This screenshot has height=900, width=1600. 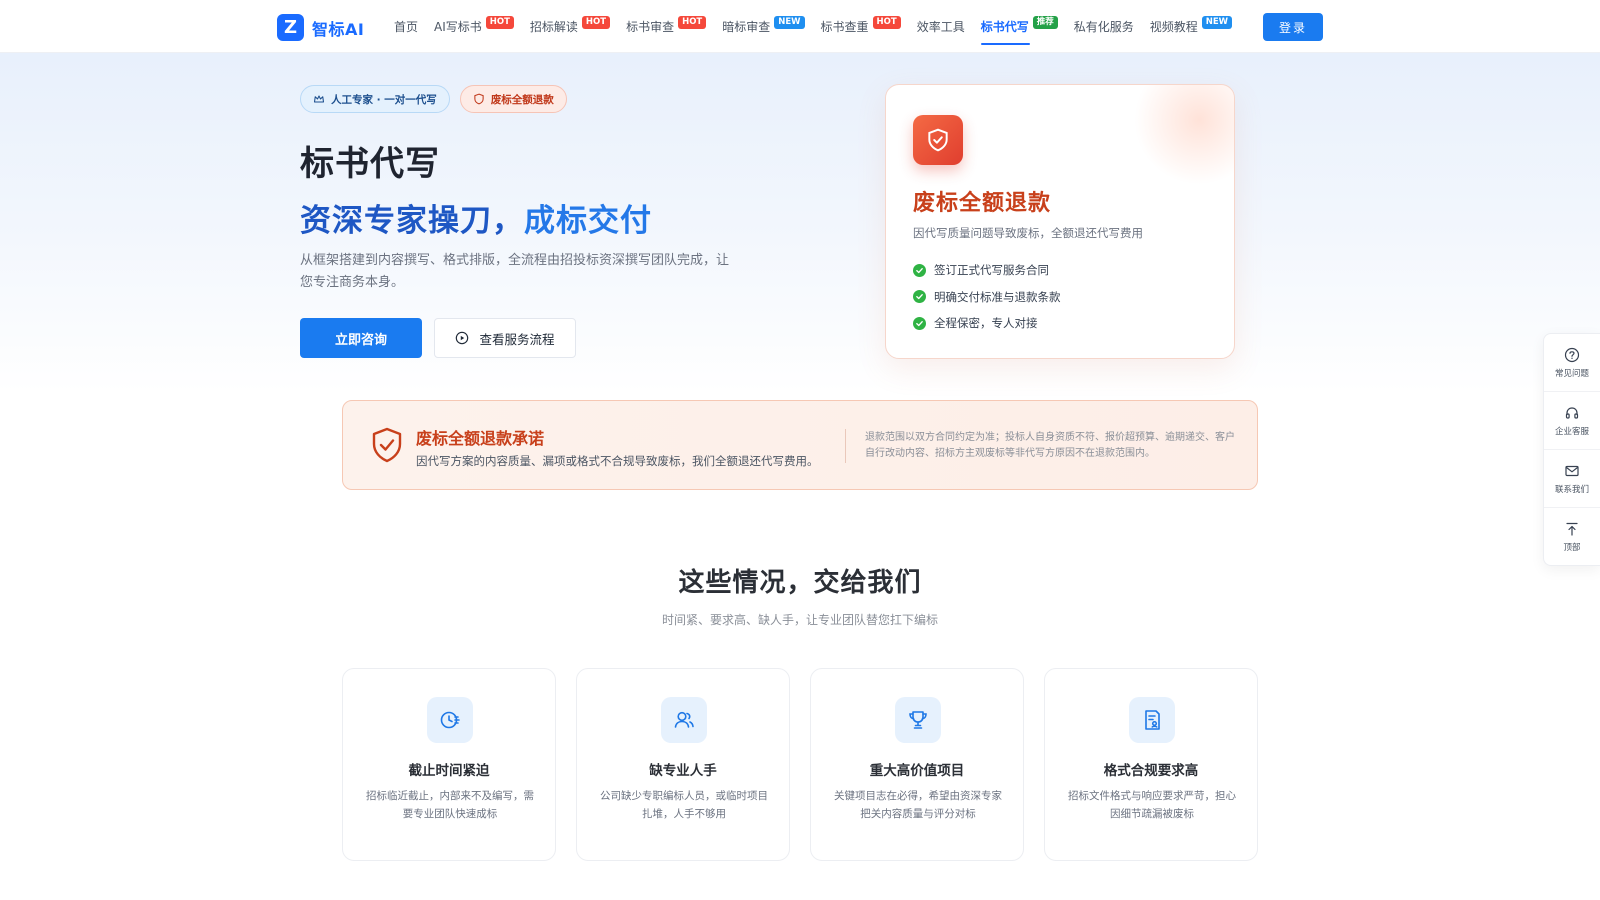 I want to click on promise-description: 因代写方案的内容质量、漏项或格式不合规导致废标，我们全额退还代写费用。, so click(x=617, y=461).